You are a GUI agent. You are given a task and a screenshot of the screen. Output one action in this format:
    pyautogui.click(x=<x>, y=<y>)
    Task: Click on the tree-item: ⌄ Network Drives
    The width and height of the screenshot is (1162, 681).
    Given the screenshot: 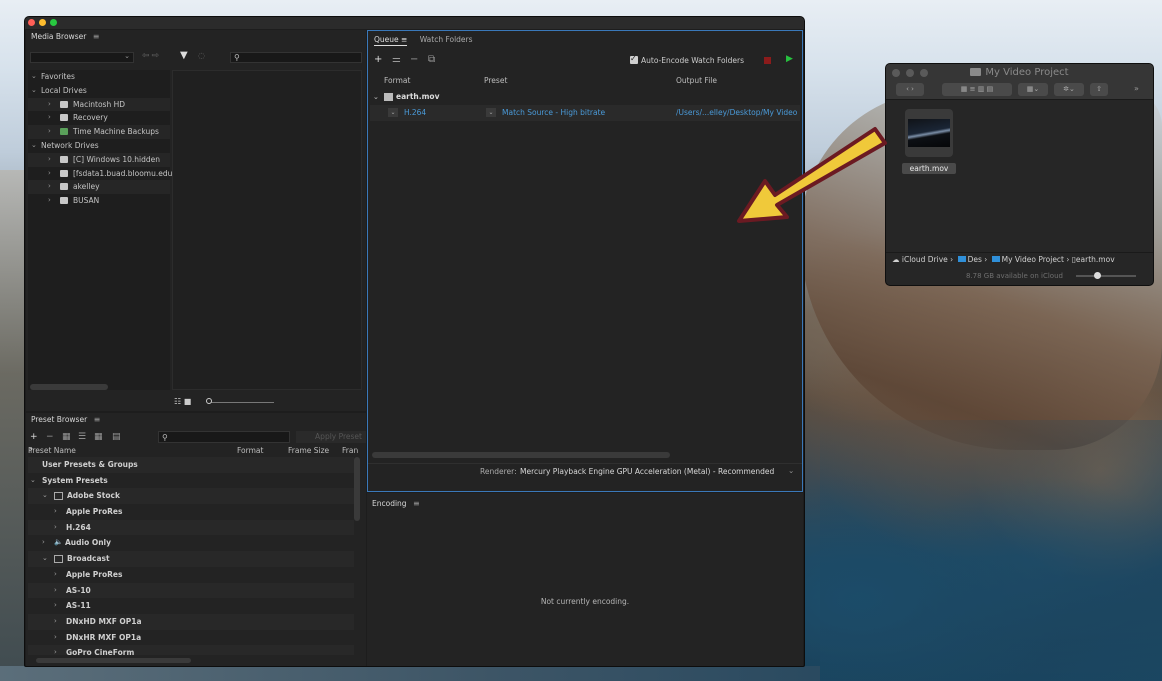 What is the action you would take?
    pyautogui.click(x=99, y=146)
    